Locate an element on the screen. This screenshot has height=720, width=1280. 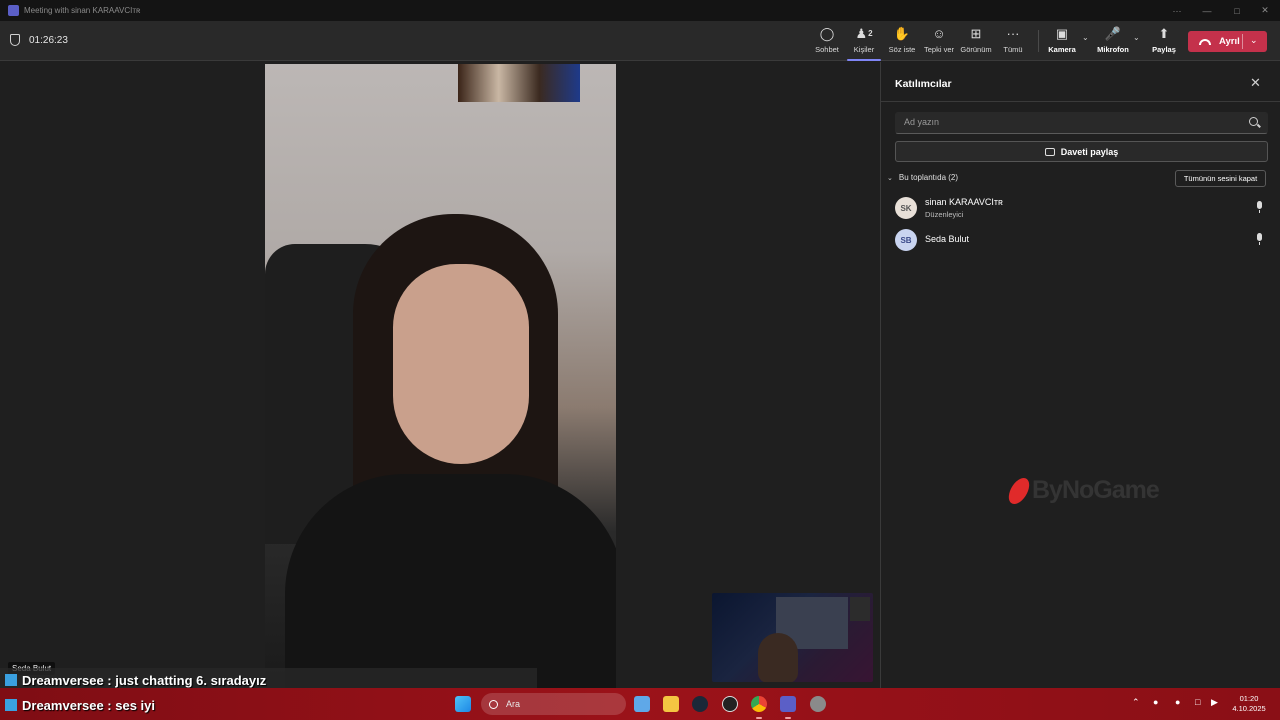
camera-icon: ▣ is located at coordinates (1062, 33).